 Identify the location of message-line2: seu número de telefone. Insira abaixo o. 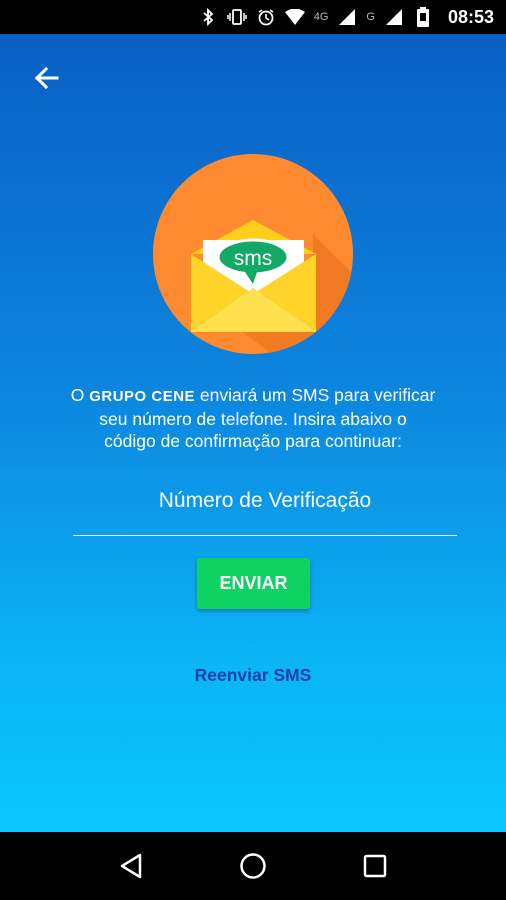
(253, 419).